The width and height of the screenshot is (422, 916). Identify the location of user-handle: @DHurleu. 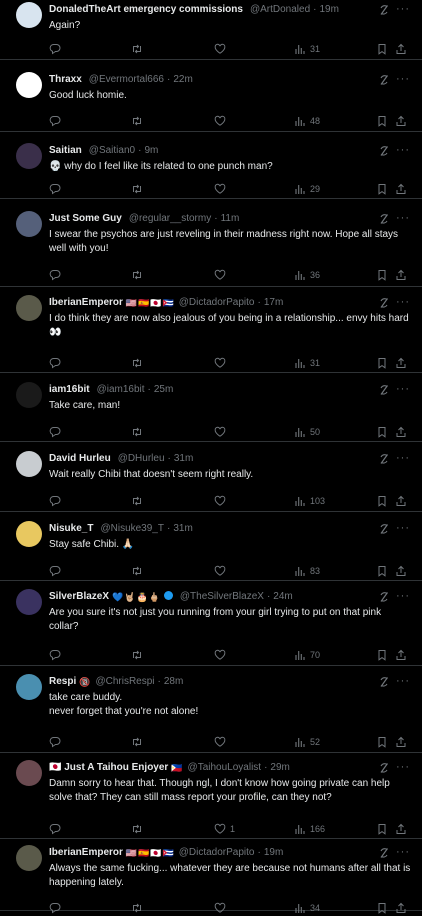
(141, 459).